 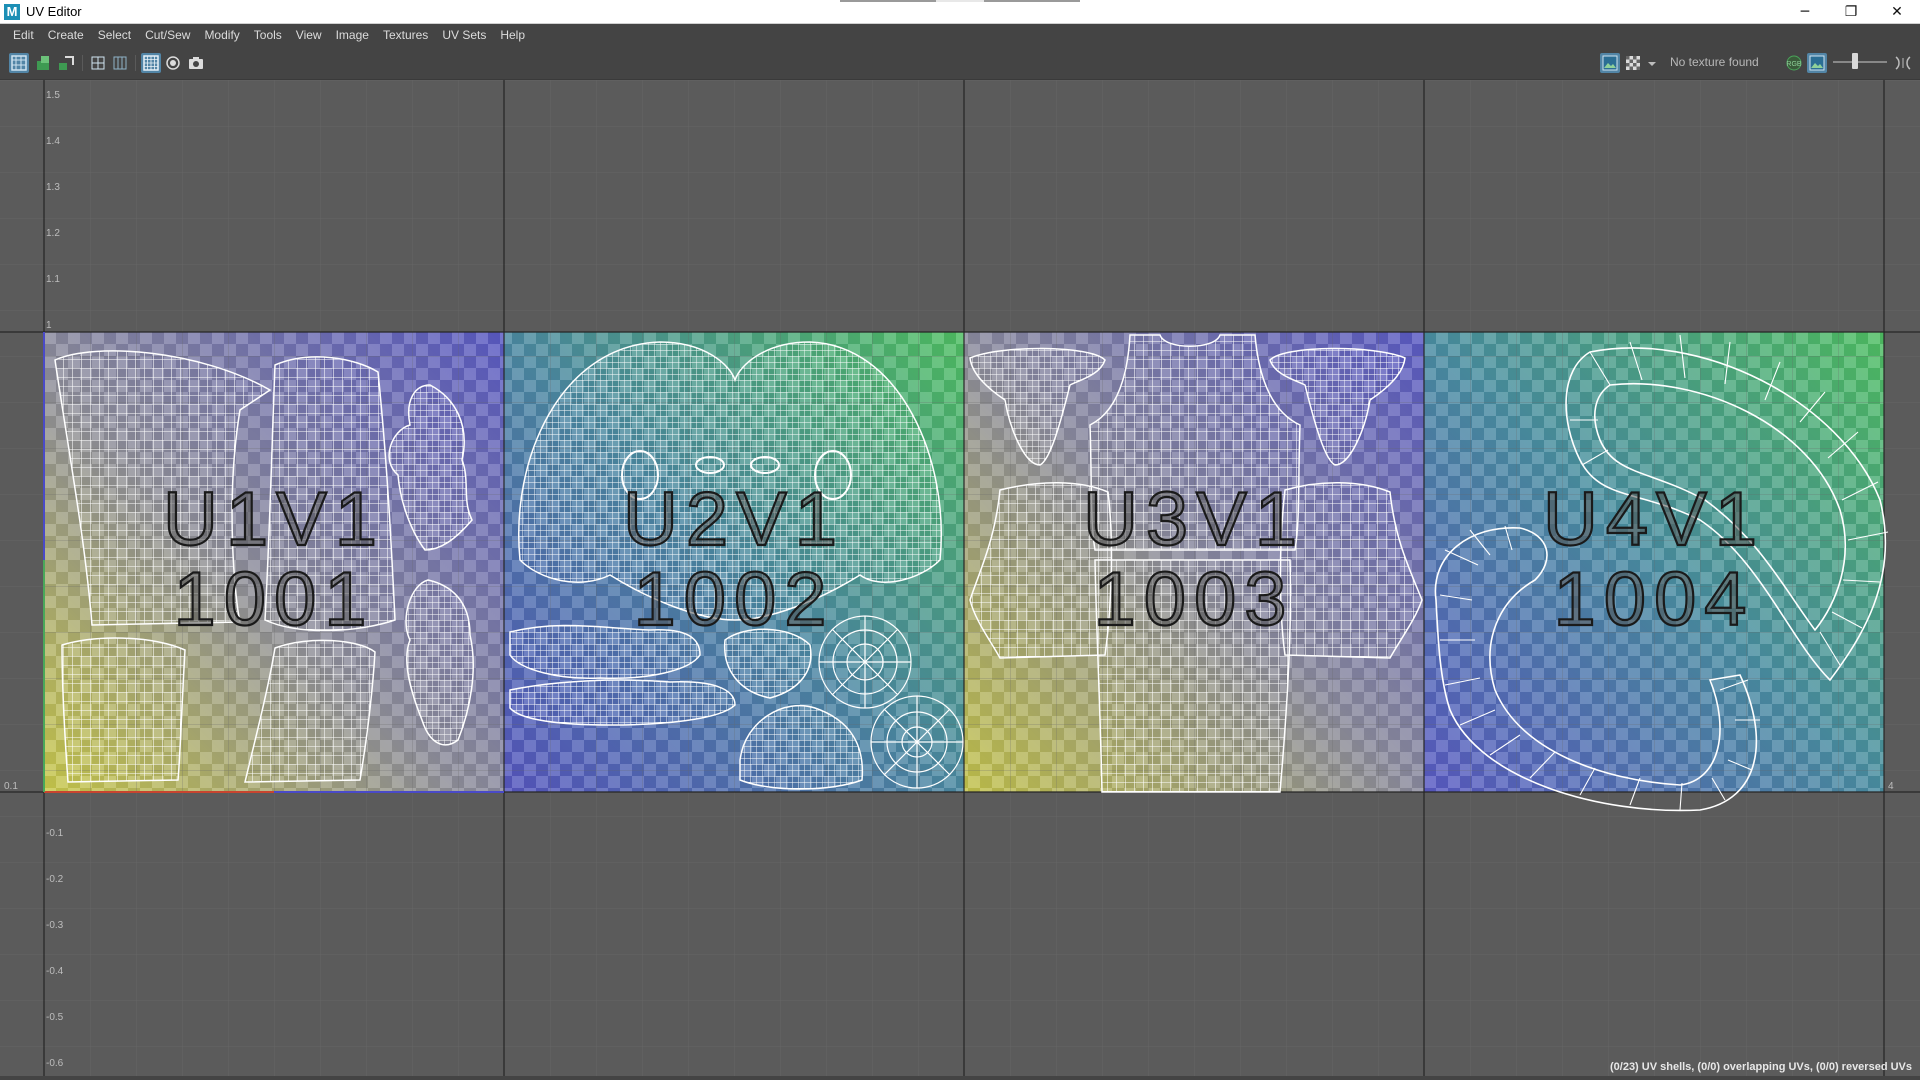 I want to click on uv-grid-icon, so click(x=19, y=63).